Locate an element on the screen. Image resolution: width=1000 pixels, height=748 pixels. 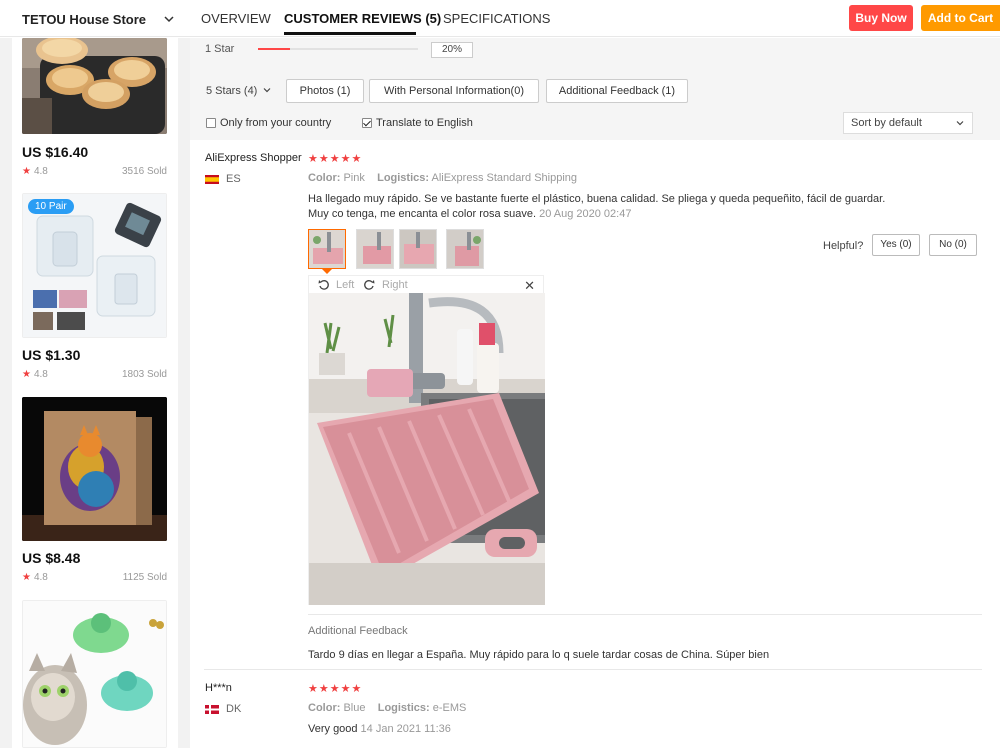
rotate-left-label: Left is located at coordinates (345, 285).